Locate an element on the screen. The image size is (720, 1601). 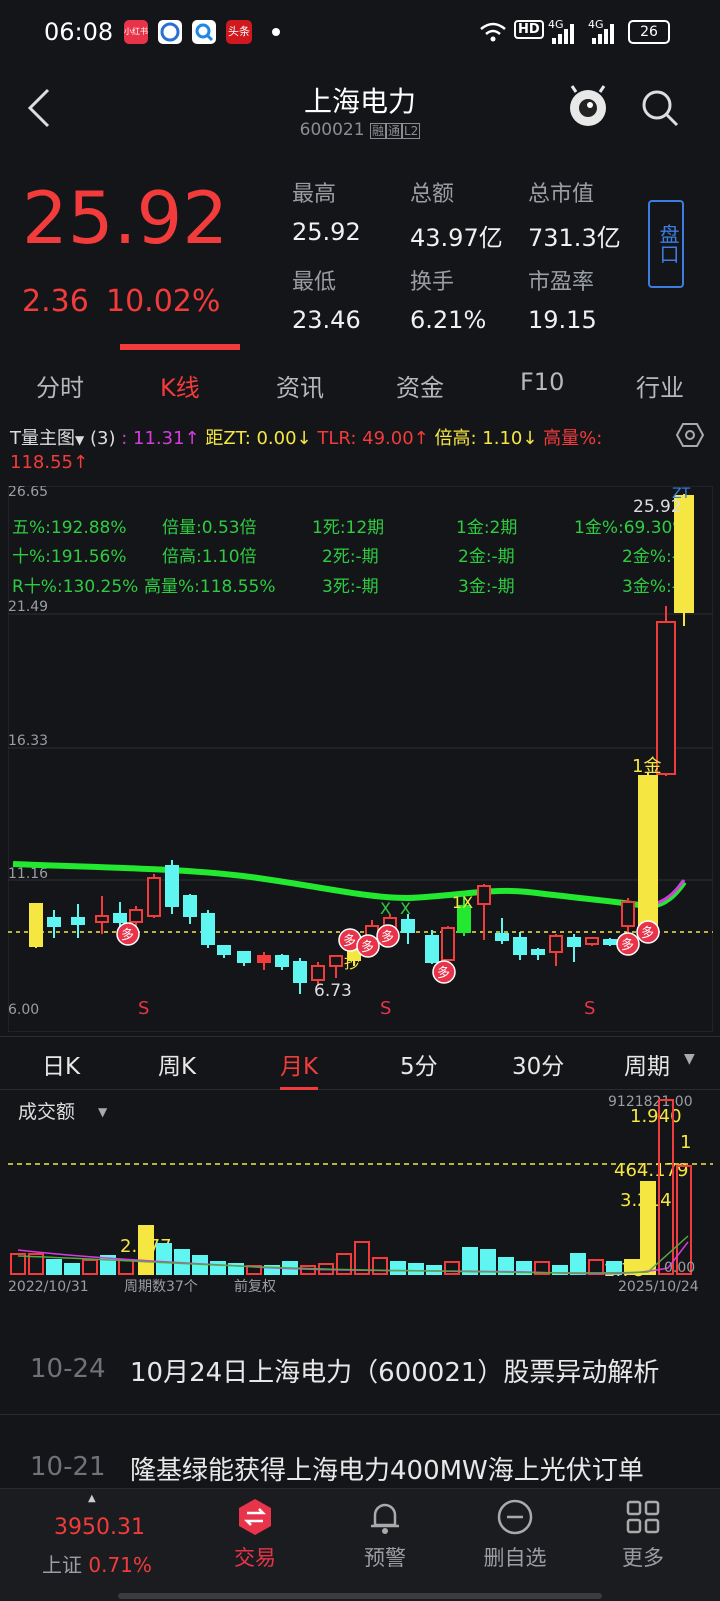
chao-mark: 抄 is located at coordinates (352, 962).